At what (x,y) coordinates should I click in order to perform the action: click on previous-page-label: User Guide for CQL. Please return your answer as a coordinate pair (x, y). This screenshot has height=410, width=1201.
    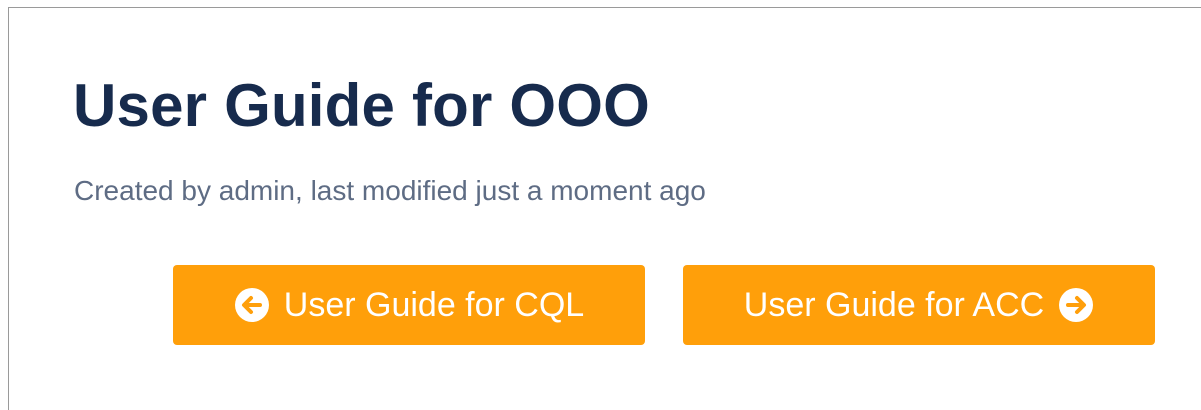
    Looking at the image, I should click on (434, 304).